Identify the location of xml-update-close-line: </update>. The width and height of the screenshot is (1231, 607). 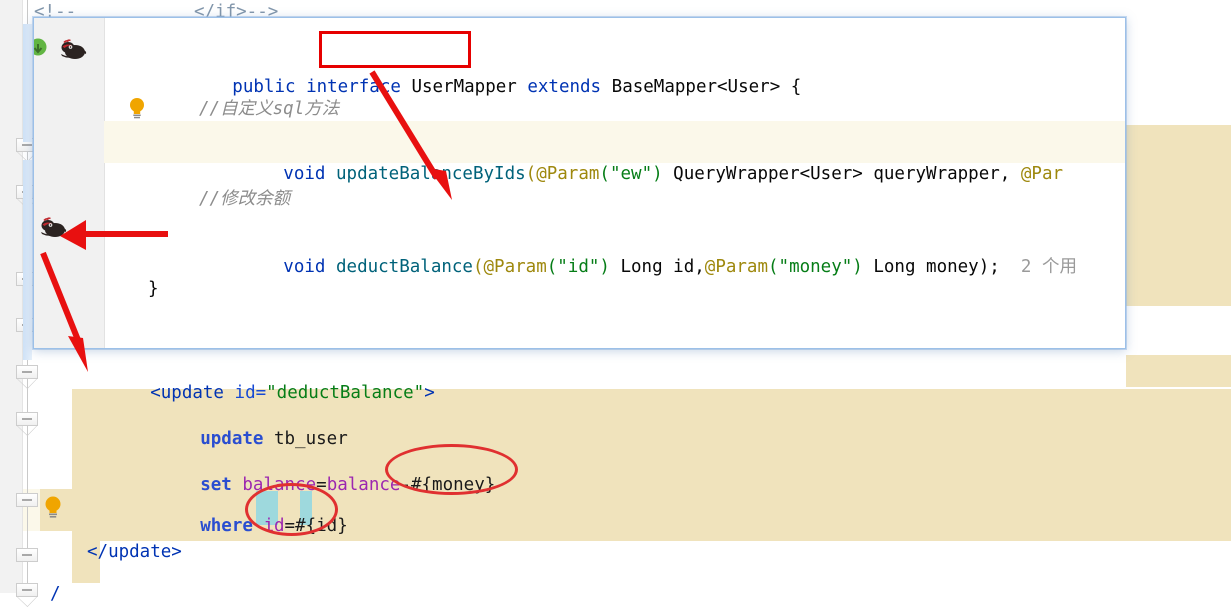
(134, 552).